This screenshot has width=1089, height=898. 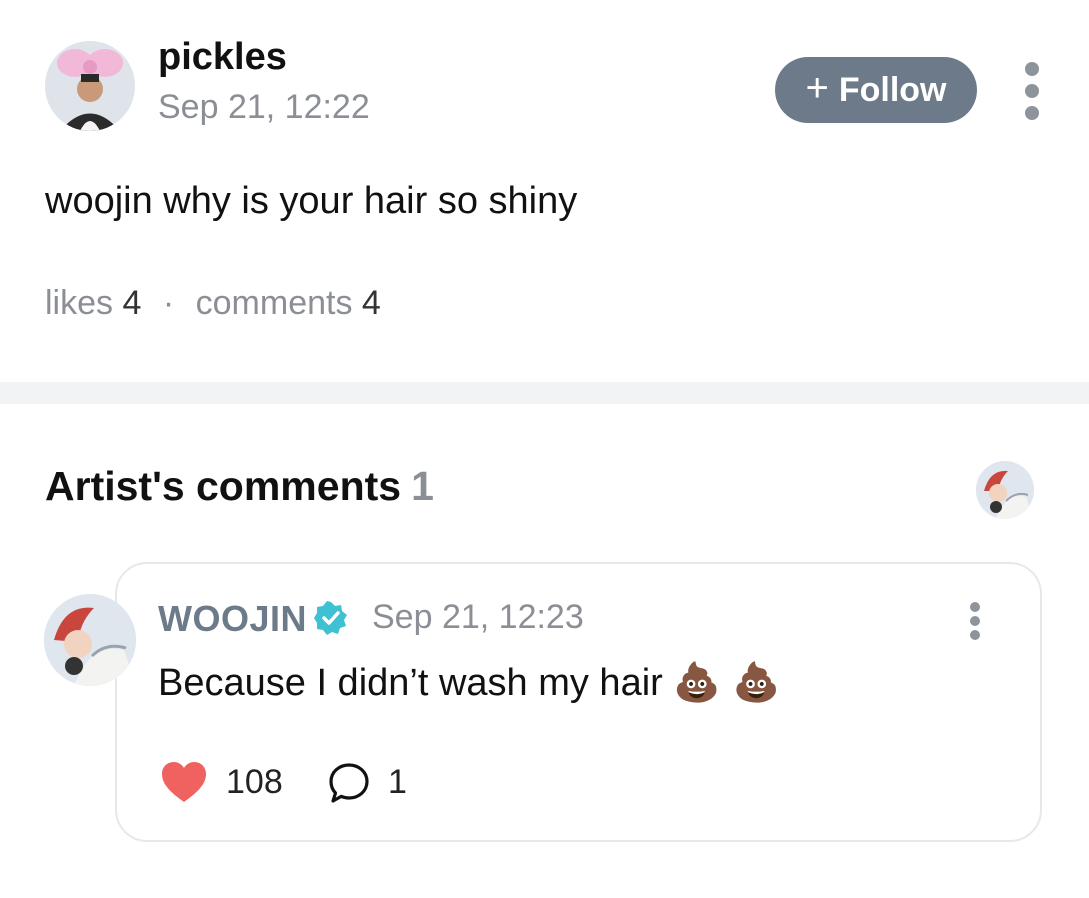 What do you see at coordinates (254, 782) in the screenshot?
I see `comment-like-count: 108` at bounding box center [254, 782].